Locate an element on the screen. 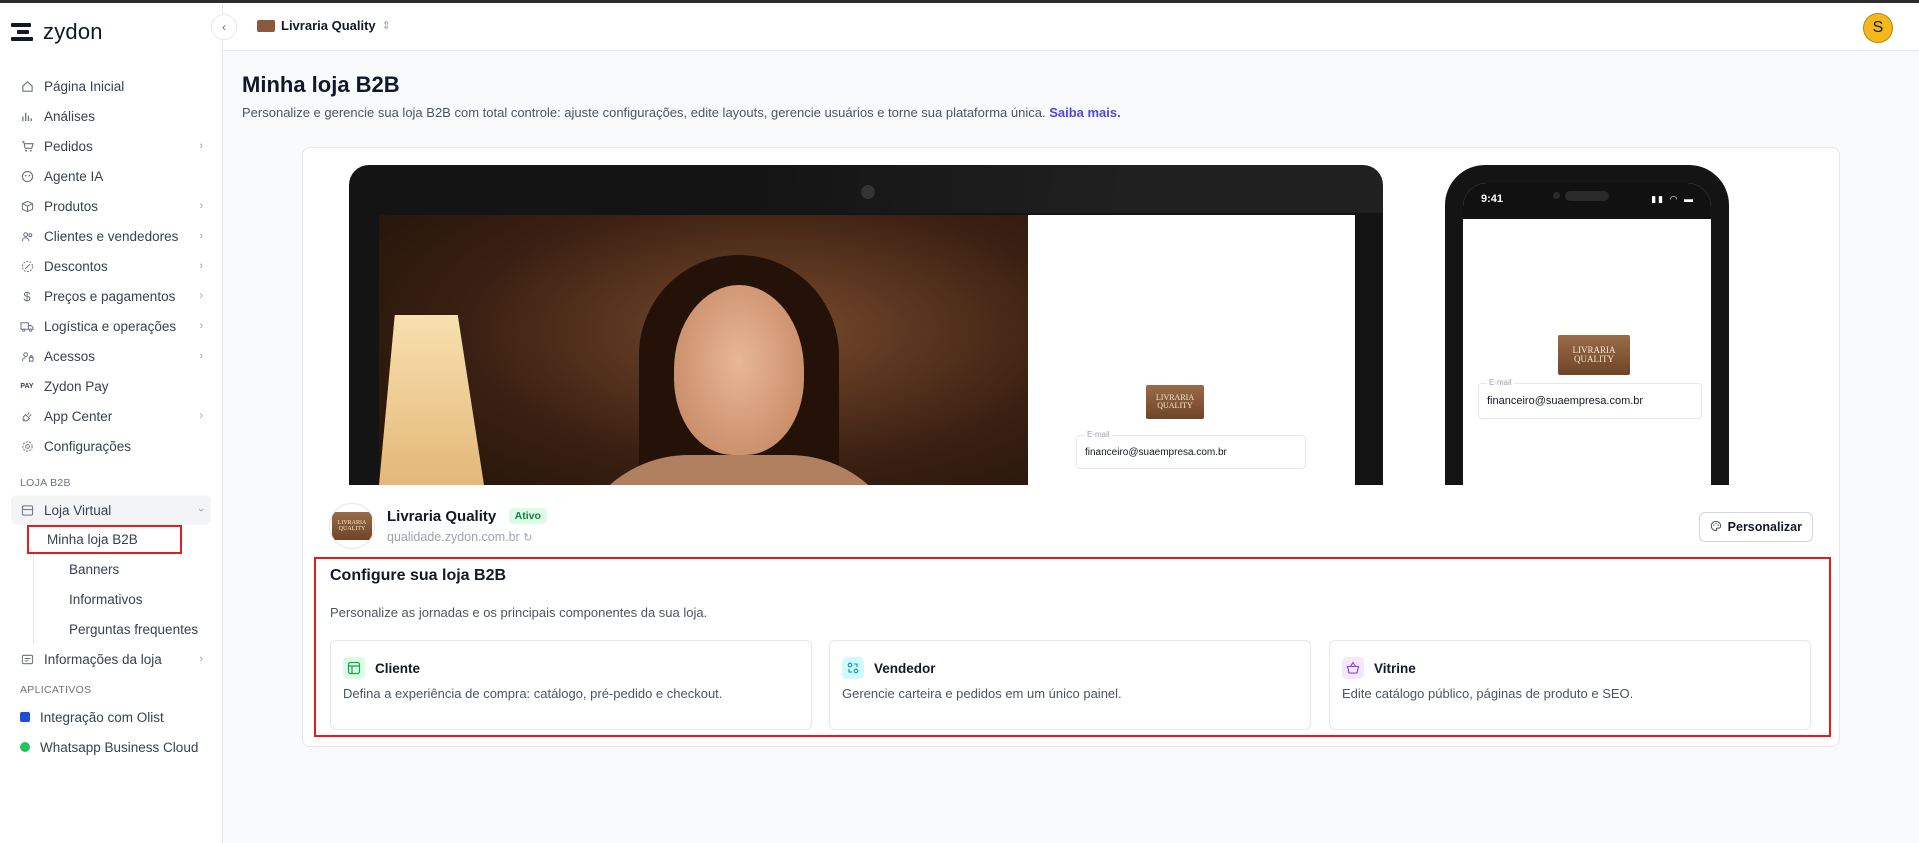 Image resolution: width=1919 pixels, height=843 pixels. chart-icon is located at coordinates (27, 116).